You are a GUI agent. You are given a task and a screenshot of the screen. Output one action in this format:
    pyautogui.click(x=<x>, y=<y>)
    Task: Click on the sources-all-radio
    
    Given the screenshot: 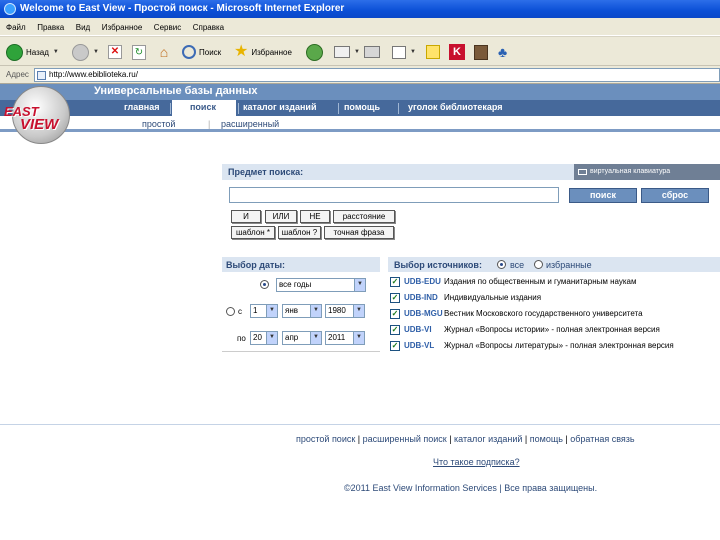 What is the action you would take?
    pyautogui.click(x=501, y=264)
    